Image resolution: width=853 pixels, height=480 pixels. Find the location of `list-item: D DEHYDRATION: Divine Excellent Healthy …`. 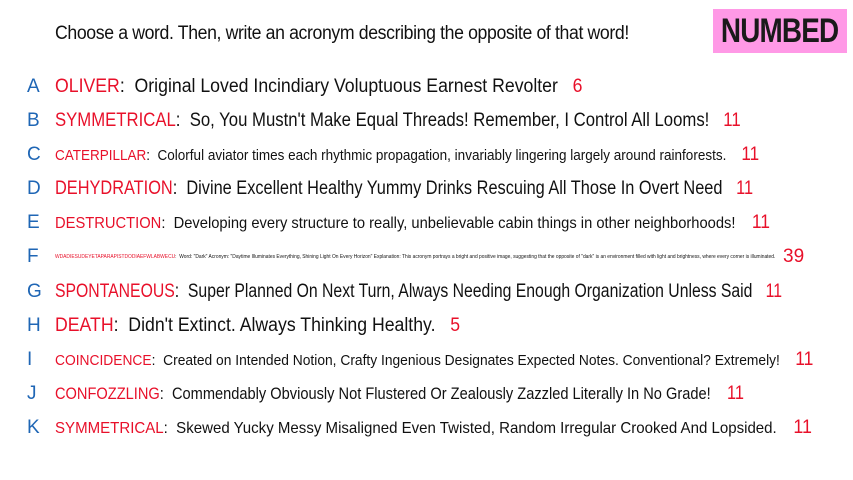

list-item: D DEHYDRATION: Divine Excellent Healthy … is located at coordinates (426, 189).